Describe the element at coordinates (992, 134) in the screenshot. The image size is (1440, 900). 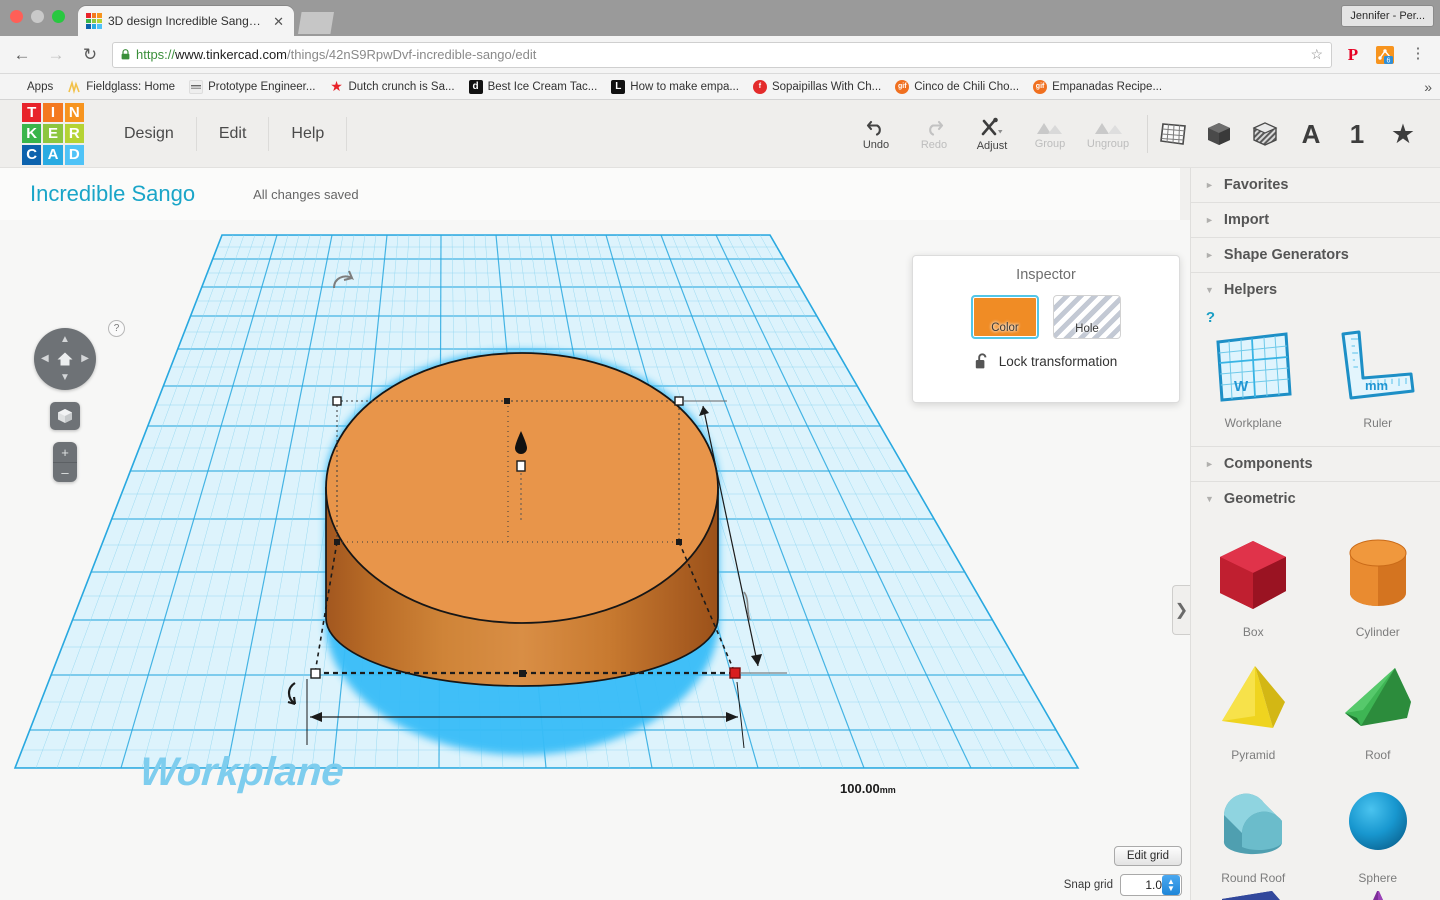
I see `adjust-button: Adjust` at that location.